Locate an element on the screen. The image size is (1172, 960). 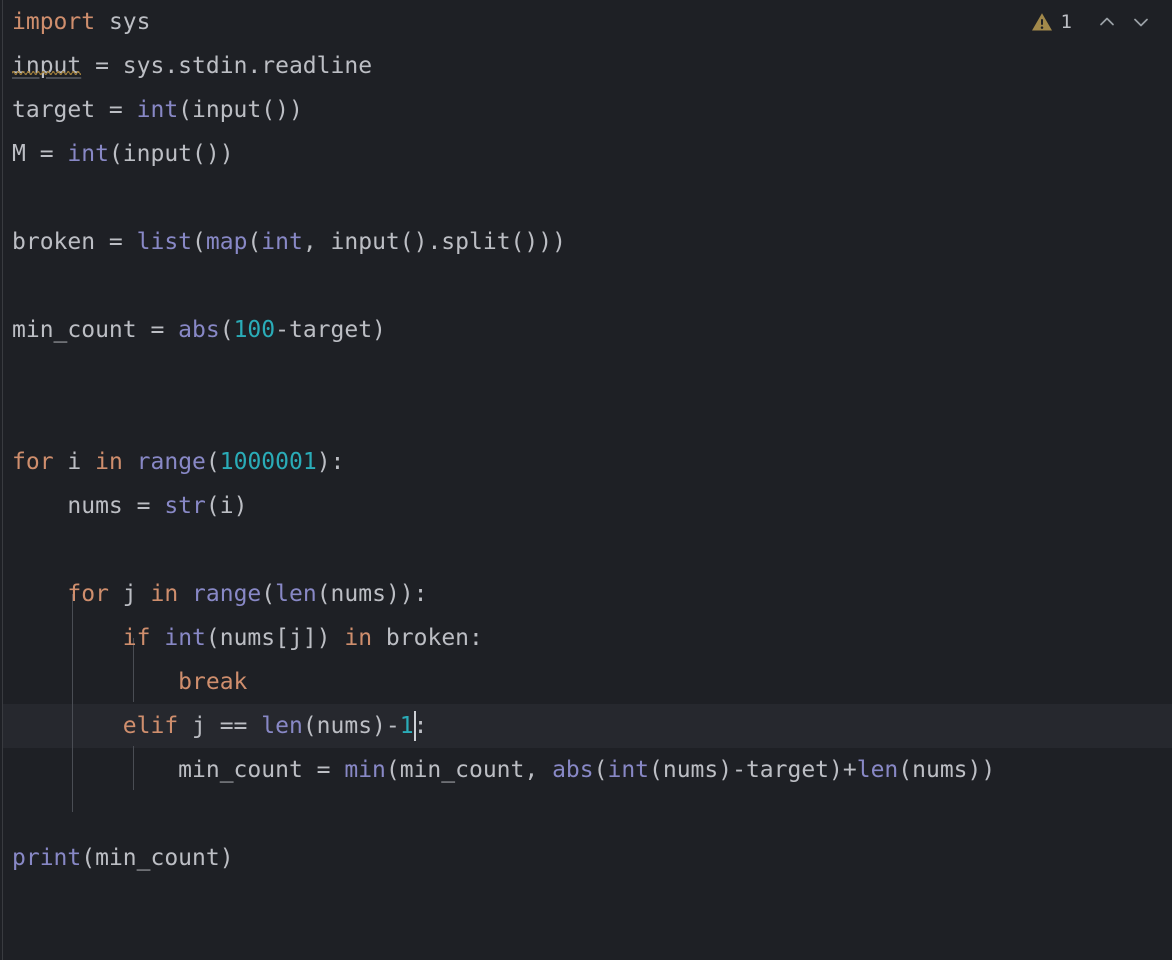
code-line: target = int(input()) is located at coordinates (157, 110).